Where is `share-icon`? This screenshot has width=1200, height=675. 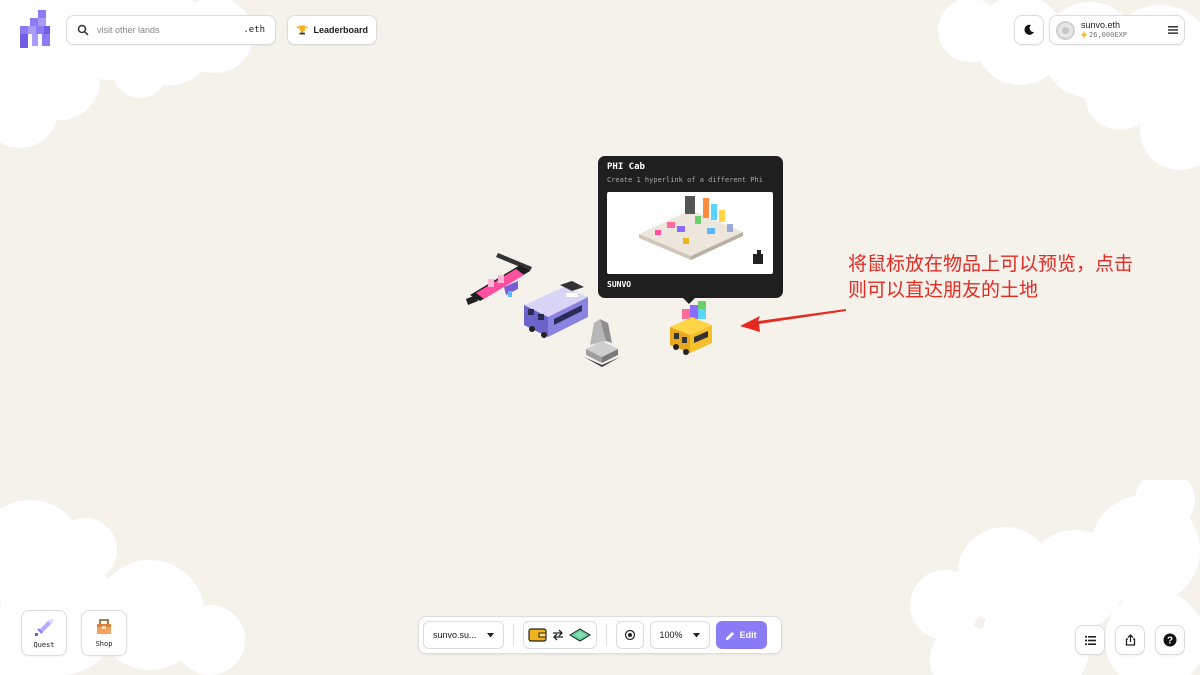
share-icon is located at coordinates (1130, 640).